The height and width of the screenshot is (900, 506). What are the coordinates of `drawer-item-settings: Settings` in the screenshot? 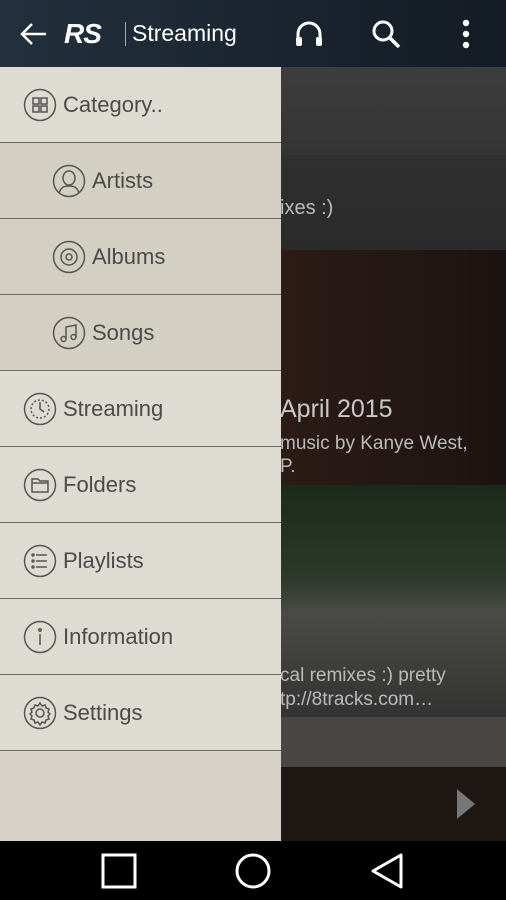 It's located at (140, 713).